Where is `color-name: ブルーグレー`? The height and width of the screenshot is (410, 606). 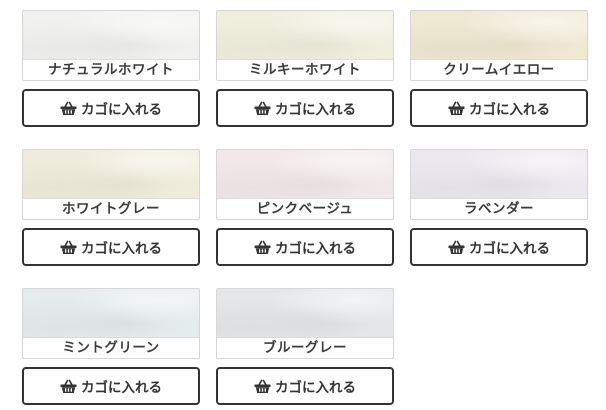 color-name: ブルーグレー is located at coordinates (305, 348).